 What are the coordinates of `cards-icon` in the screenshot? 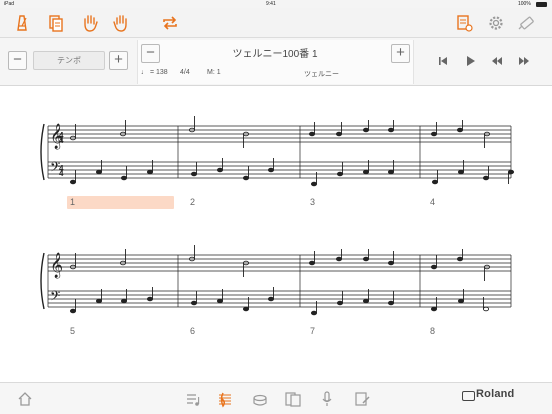 It's located at (293, 399).